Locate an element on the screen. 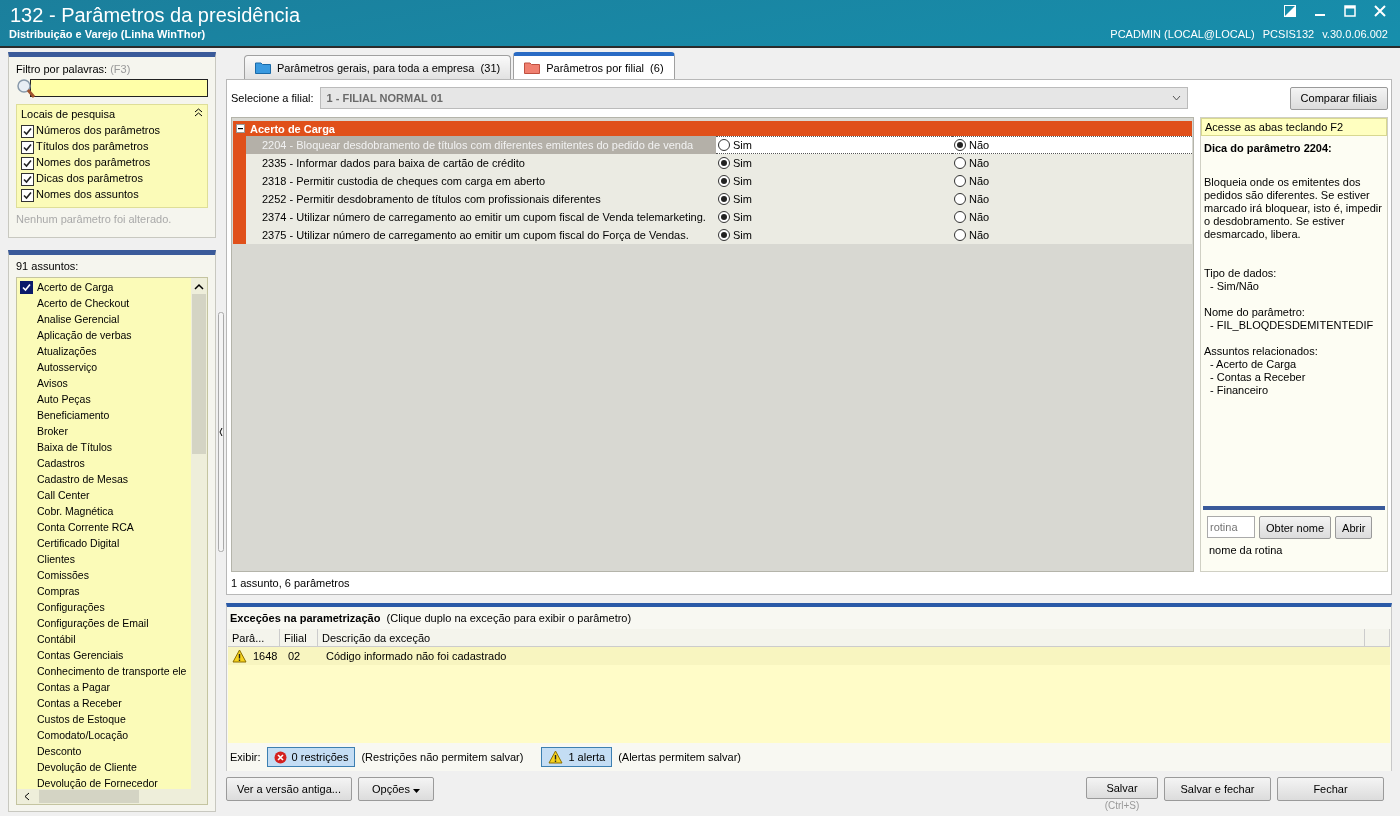 Image resolution: width=1400 pixels, height=816 pixels. option-label: Nomes dos assuntos is located at coordinates (87, 194).